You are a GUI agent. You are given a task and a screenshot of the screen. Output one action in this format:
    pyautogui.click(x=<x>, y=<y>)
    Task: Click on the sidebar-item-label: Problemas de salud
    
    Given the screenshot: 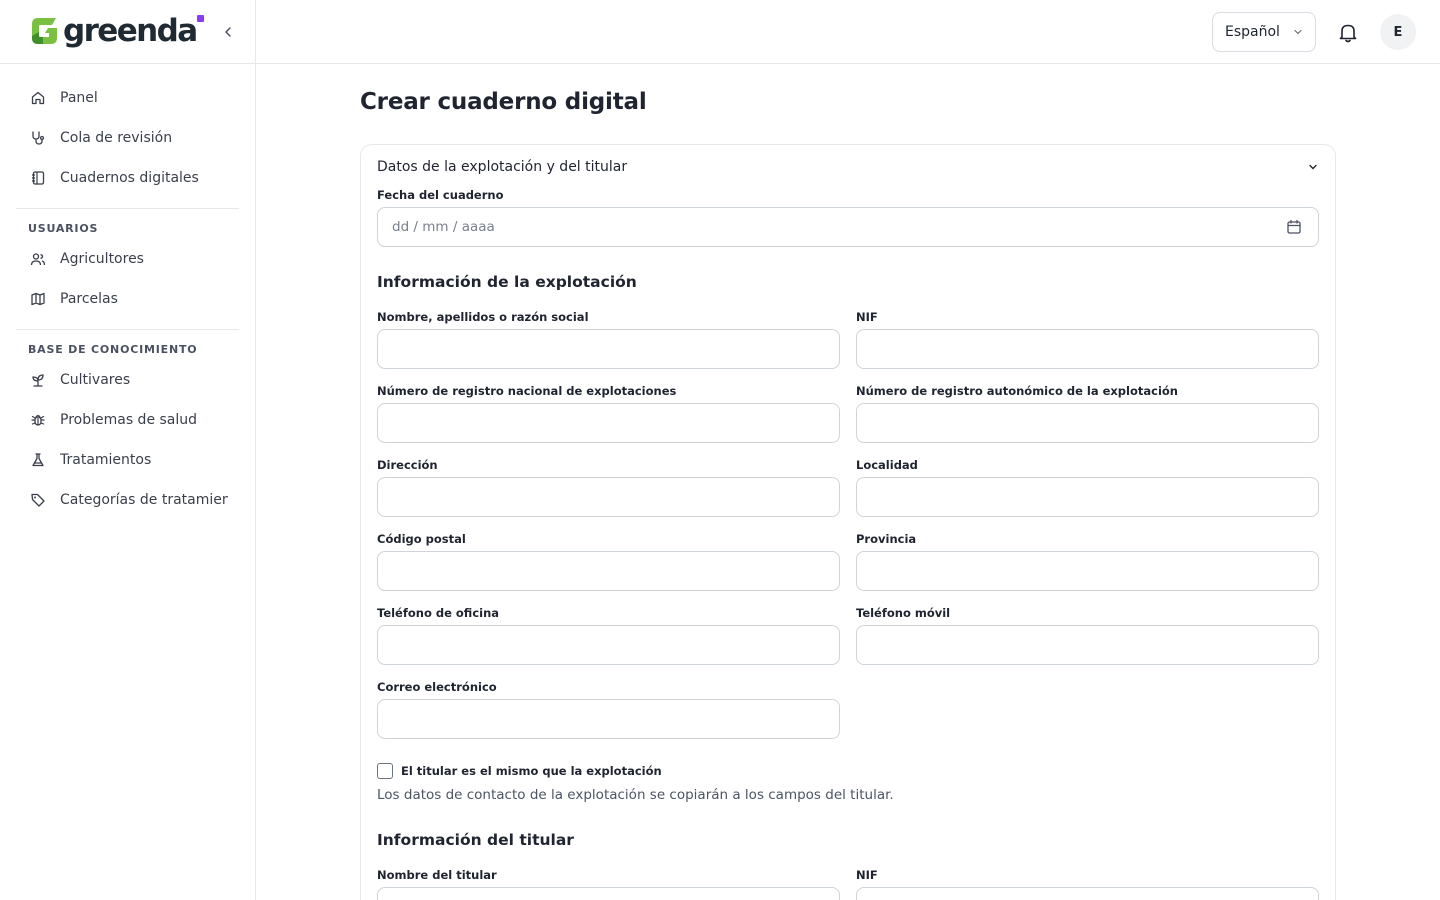 What is the action you would take?
    pyautogui.click(x=129, y=420)
    